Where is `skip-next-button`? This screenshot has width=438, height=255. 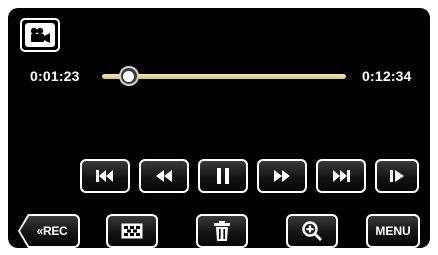 skip-next-button is located at coordinates (341, 176).